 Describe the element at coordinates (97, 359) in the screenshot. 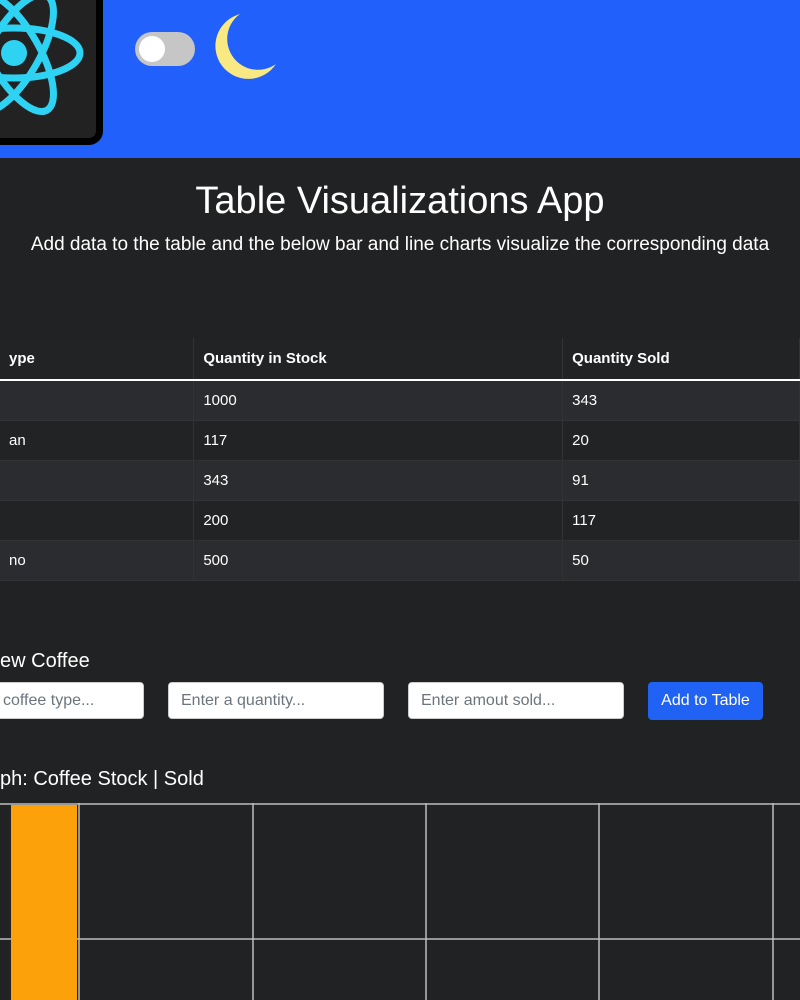

I see `header-coffee-type: ype` at that location.